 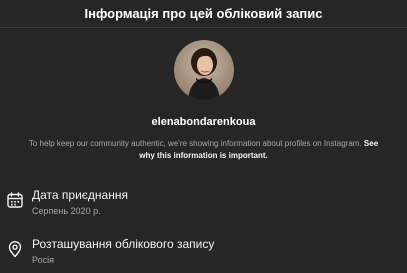 What do you see at coordinates (203, 122) in the screenshot?
I see `username: elenabondarenkoua` at bounding box center [203, 122].